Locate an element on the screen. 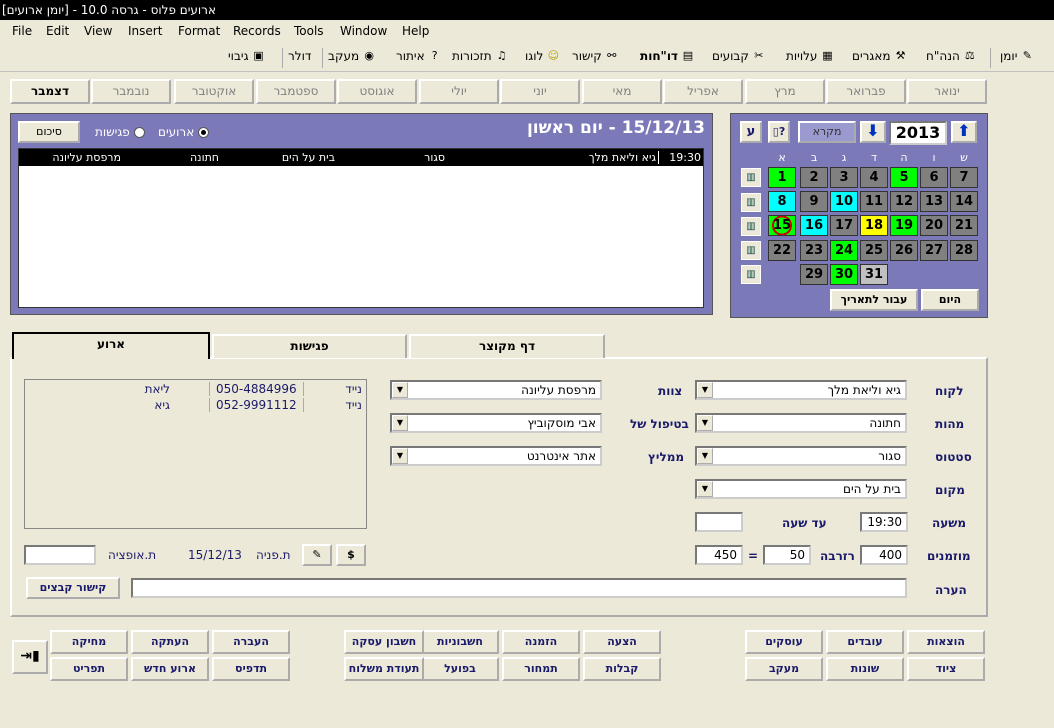  tb-diary: יומן ✎ is located at coordinates (1017, 56).